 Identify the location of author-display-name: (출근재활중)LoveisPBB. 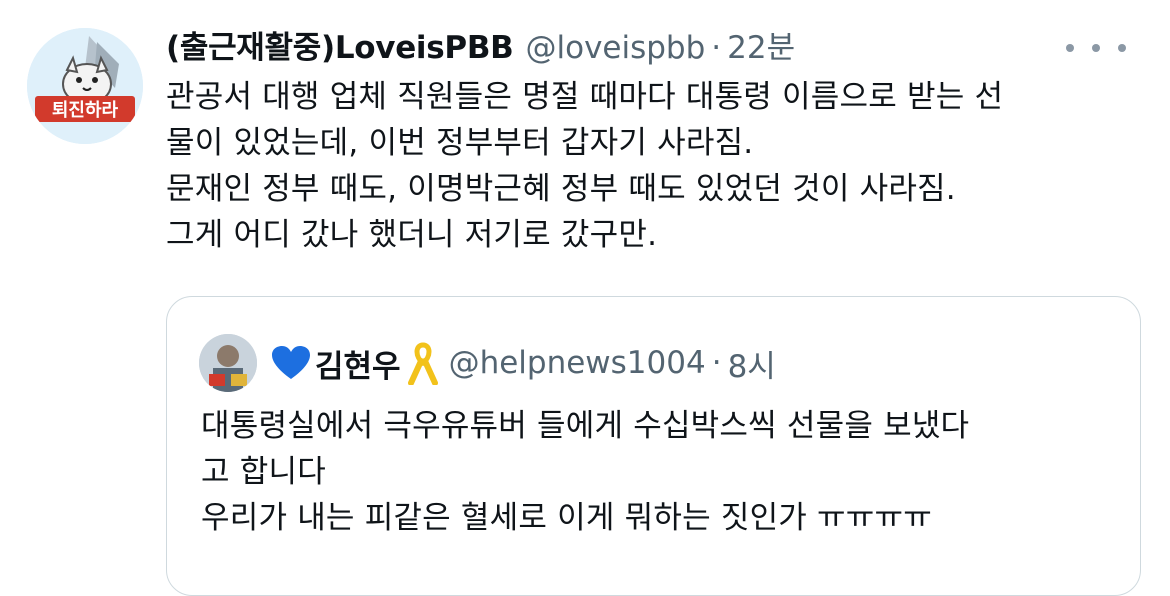
(340, 48).